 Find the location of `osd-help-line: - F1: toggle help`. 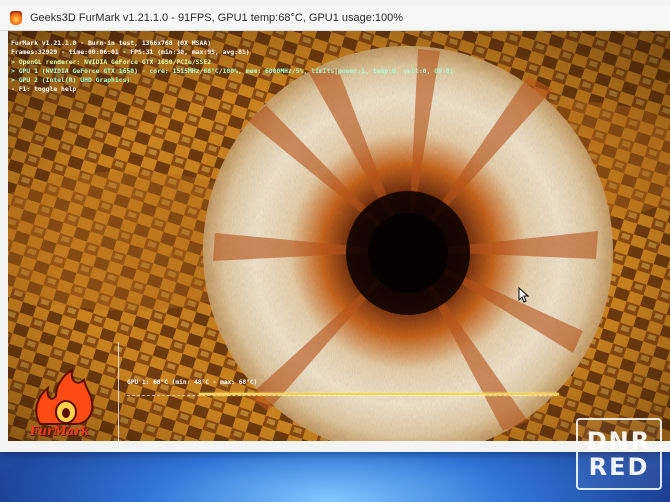

osd-help-line: - F1: toggle help is located at coordinates (44, 89).